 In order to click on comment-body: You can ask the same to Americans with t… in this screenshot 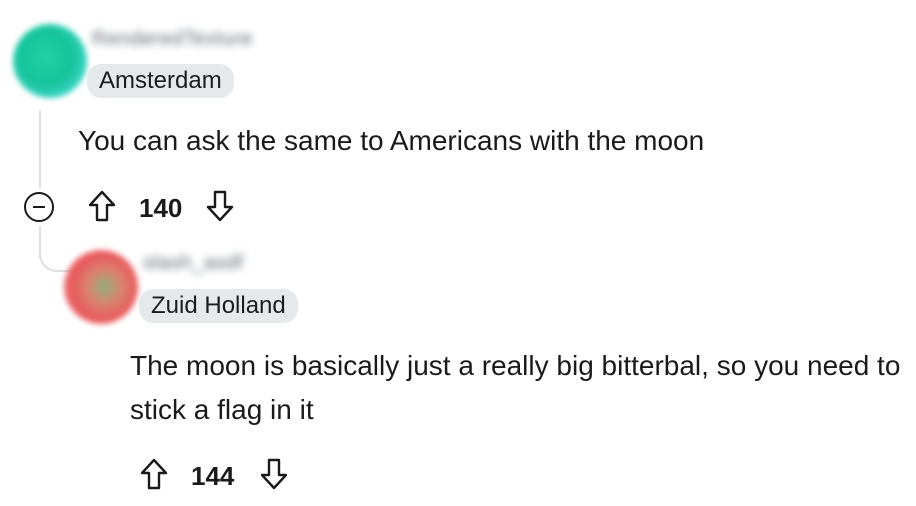, I will do `click(391, 140)`.